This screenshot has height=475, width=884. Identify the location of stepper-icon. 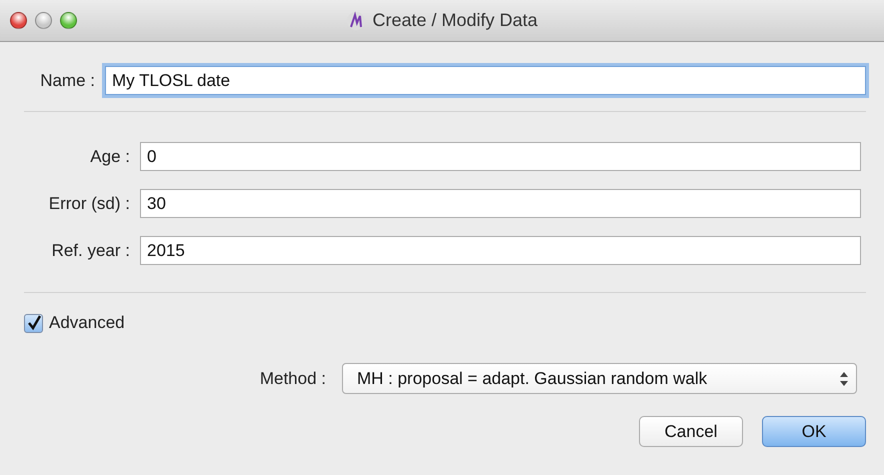
(844, 379).